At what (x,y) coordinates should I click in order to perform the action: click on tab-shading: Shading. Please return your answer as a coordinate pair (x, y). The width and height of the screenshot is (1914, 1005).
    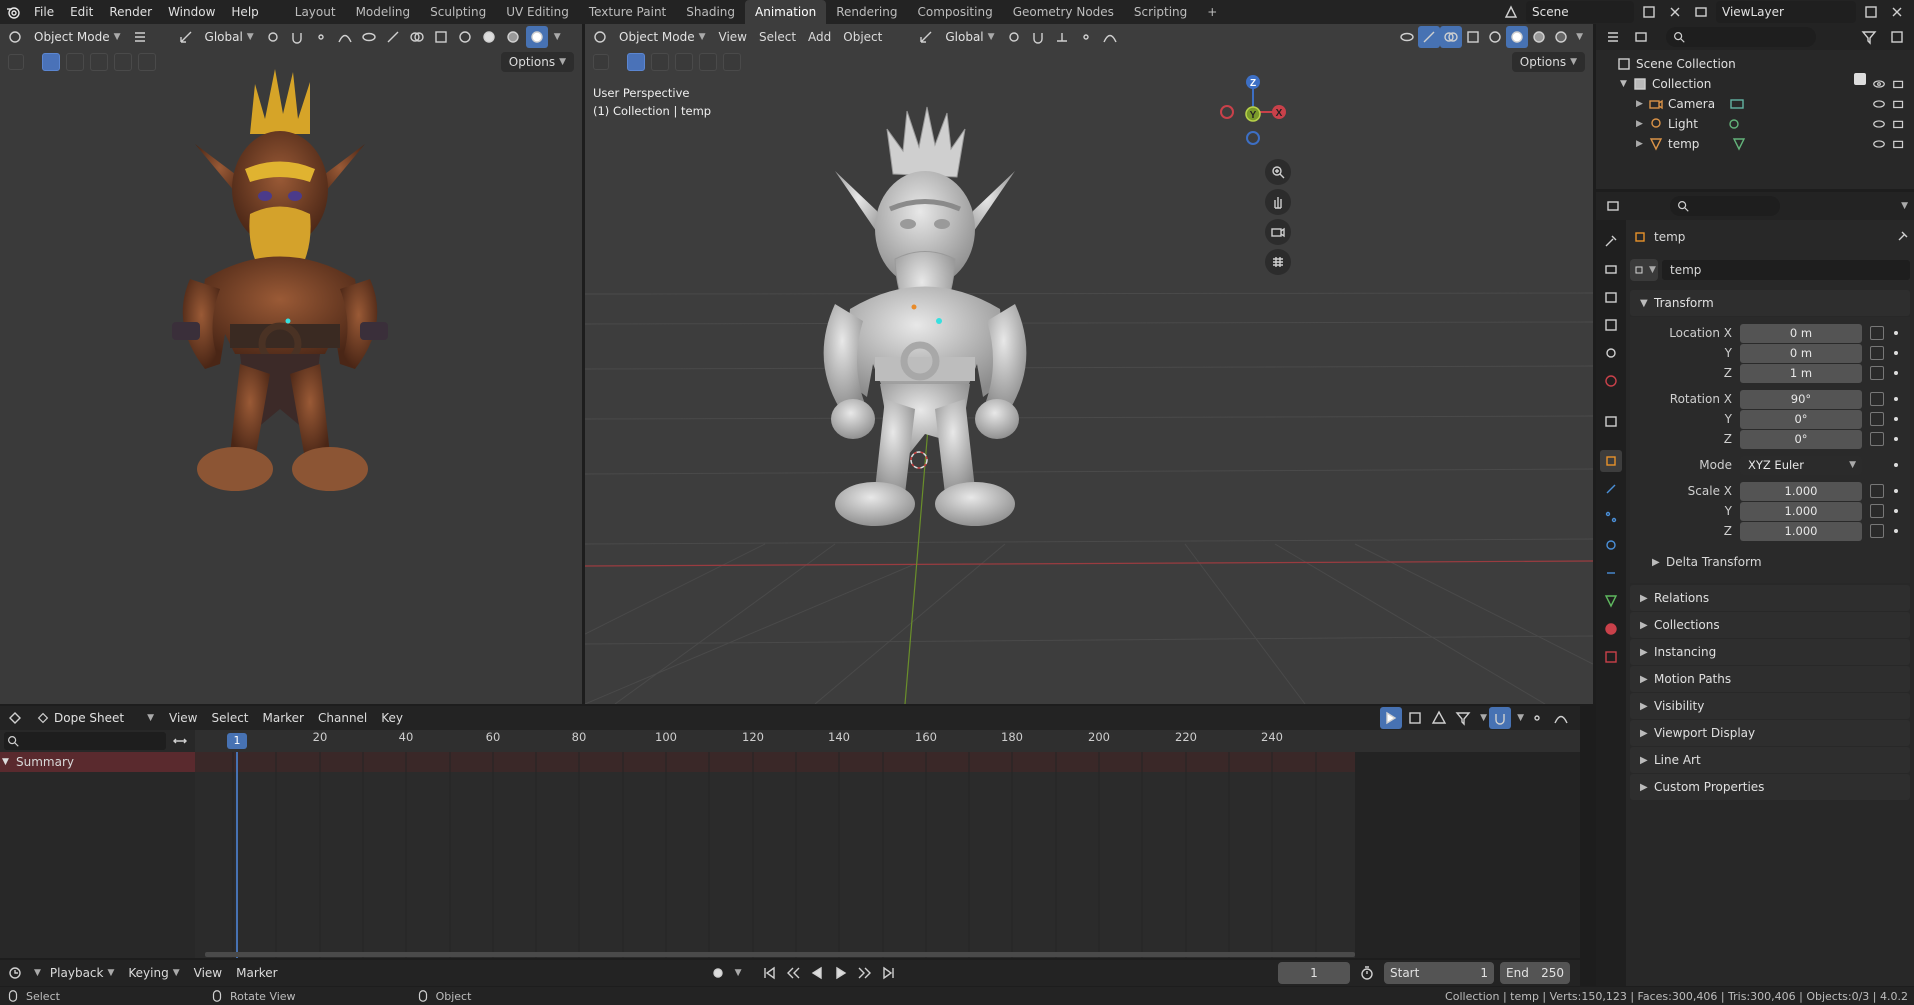
    Looking at the image, I should click on (710, 12).